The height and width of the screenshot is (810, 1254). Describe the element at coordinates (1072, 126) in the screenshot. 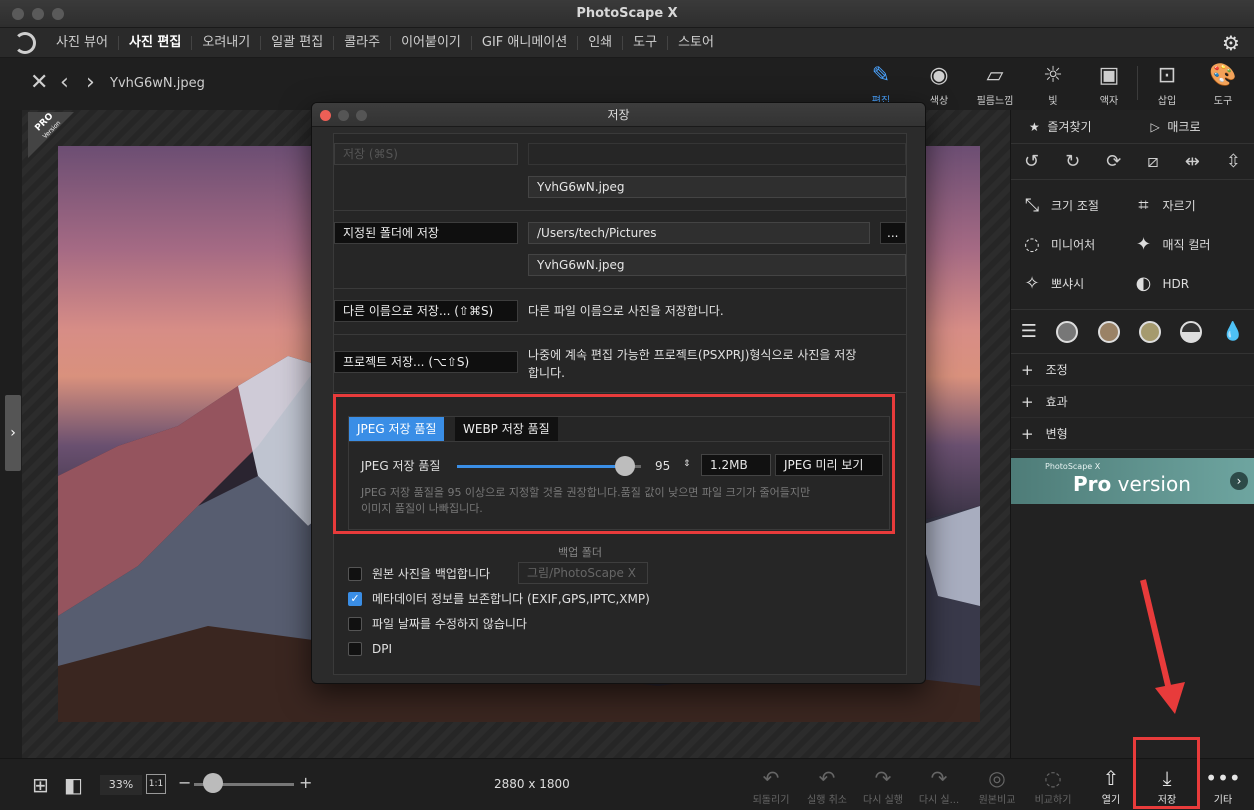

I see `favorites-tab: ★ 즐겨찾기` at that location.